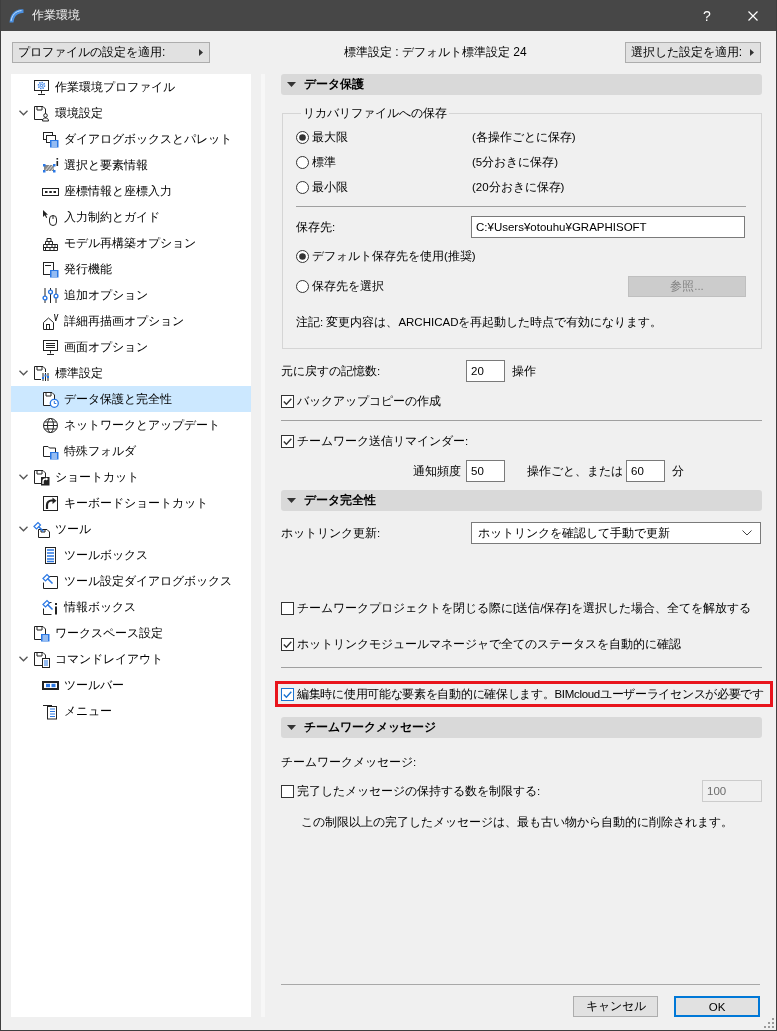 The image size is (777, 1031). Describe the element at coordinates (41, 113) in the screenshot. I see `floppy-person-icon` at that location.